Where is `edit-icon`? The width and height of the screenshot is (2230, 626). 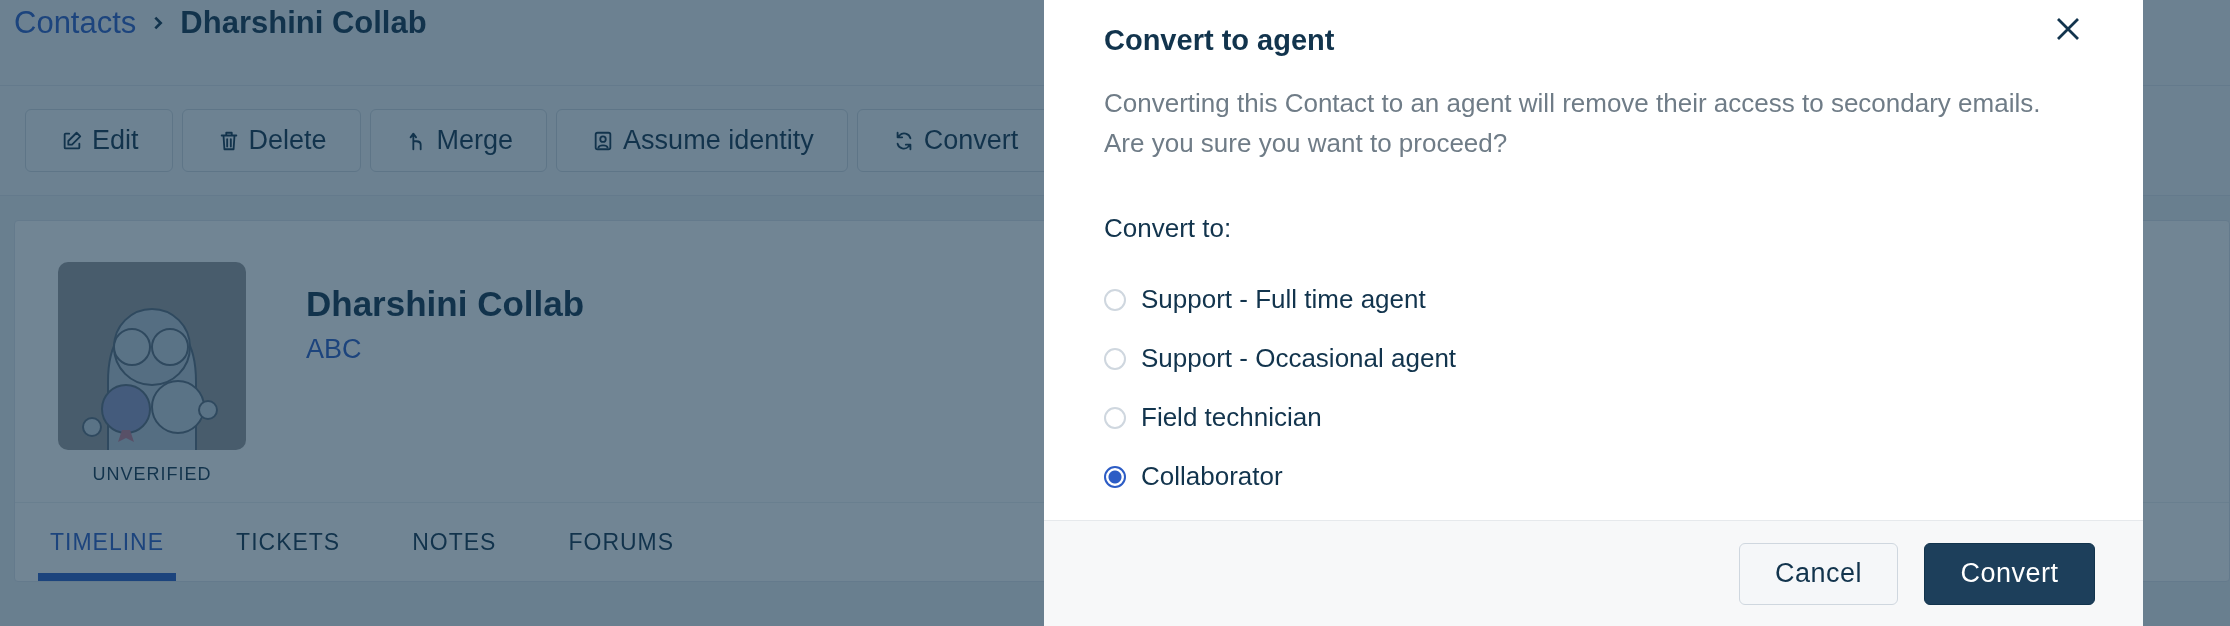 edit-icon is located at coordinates (72, 140).